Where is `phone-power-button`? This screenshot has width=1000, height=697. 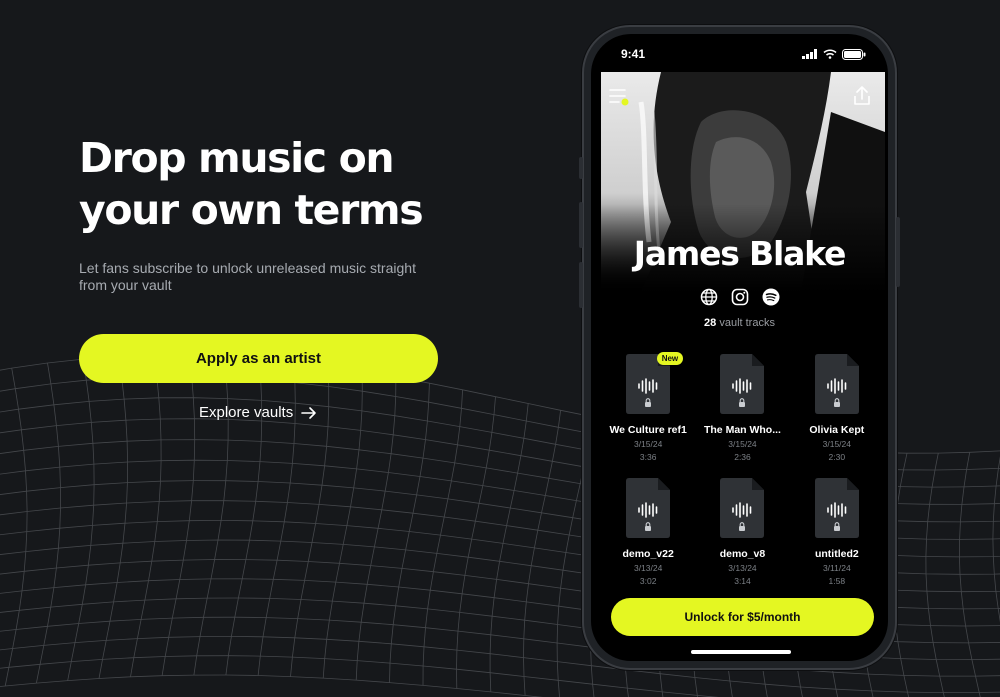 phone-power-button is located at coordinates (898, 252).